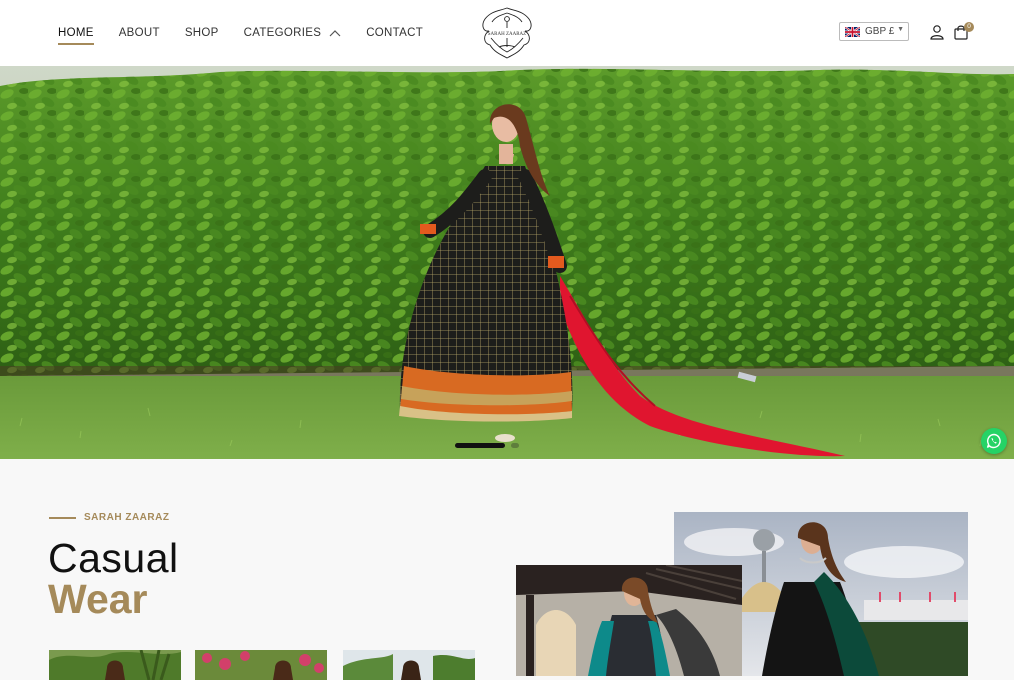 The image size is (1014, 680). I want to click on featured-photo-image, so click(629, 620).